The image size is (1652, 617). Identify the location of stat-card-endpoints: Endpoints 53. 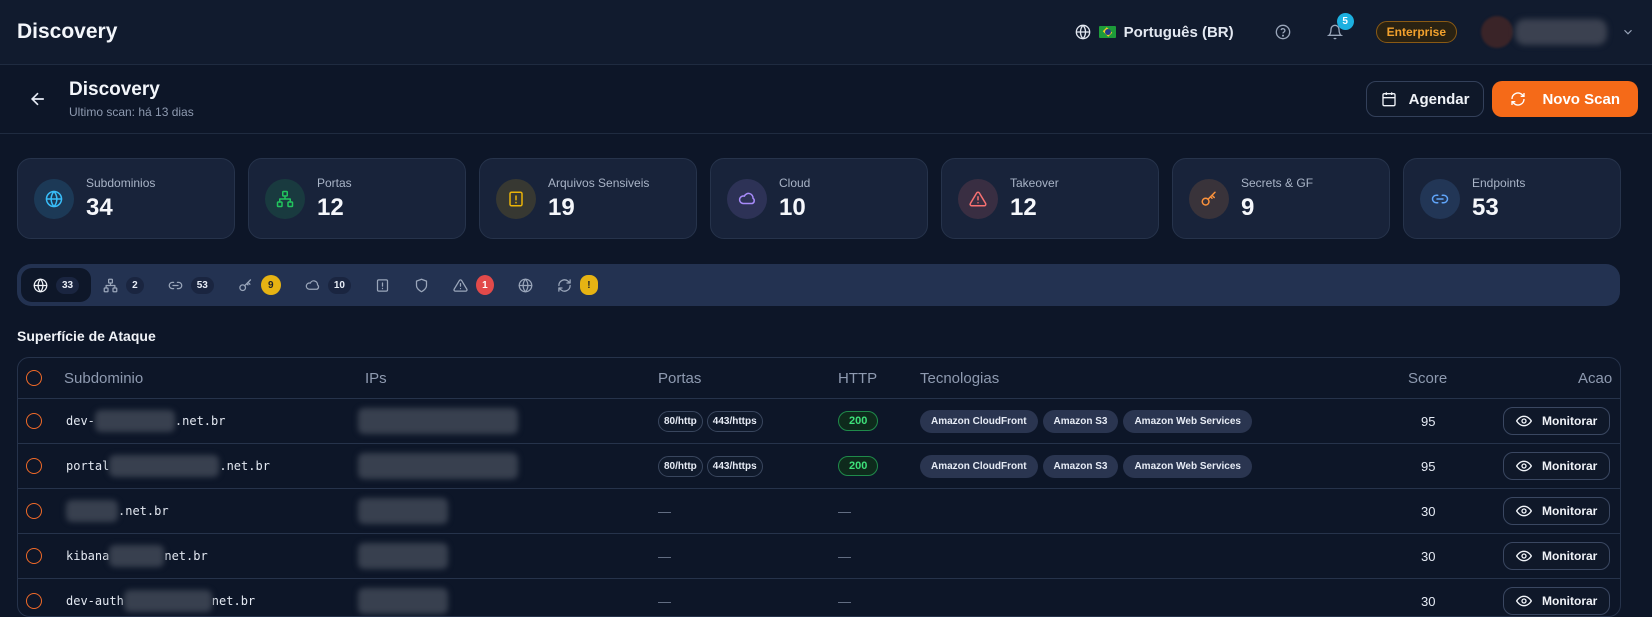
(1512, 198).